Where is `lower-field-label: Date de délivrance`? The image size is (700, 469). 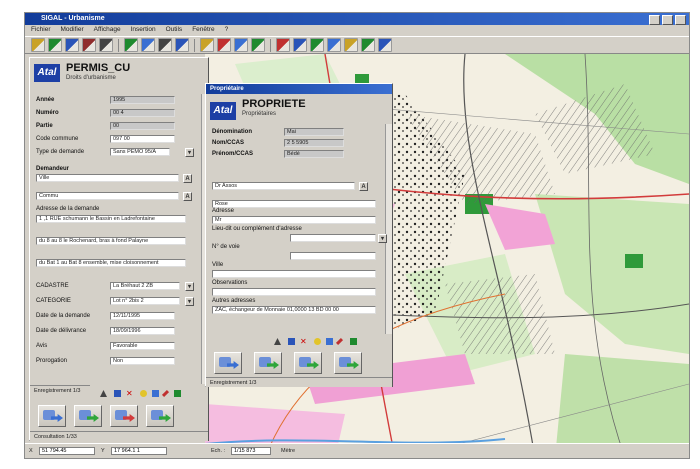 lower-field-label: Date de délivrance is located at coordinates (61, 331).